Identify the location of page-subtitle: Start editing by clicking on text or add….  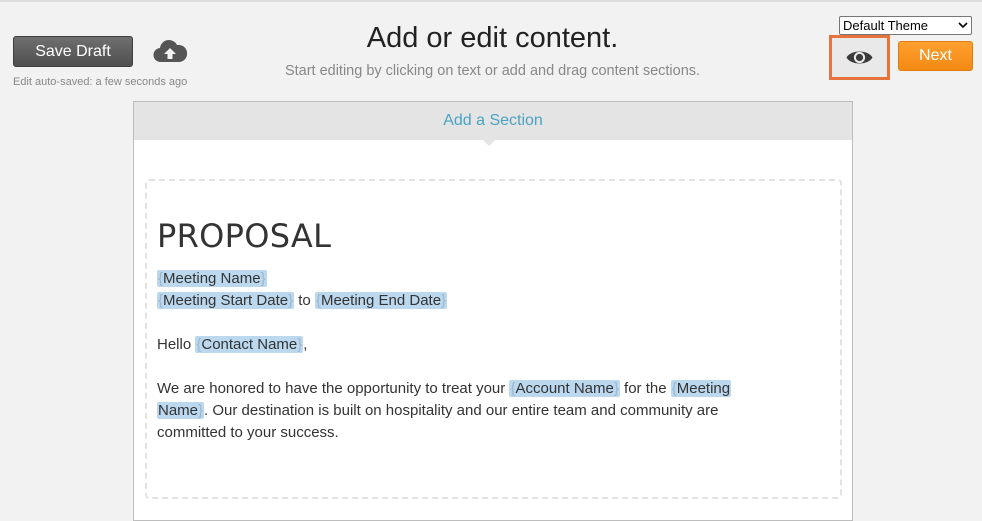
(492, 71).